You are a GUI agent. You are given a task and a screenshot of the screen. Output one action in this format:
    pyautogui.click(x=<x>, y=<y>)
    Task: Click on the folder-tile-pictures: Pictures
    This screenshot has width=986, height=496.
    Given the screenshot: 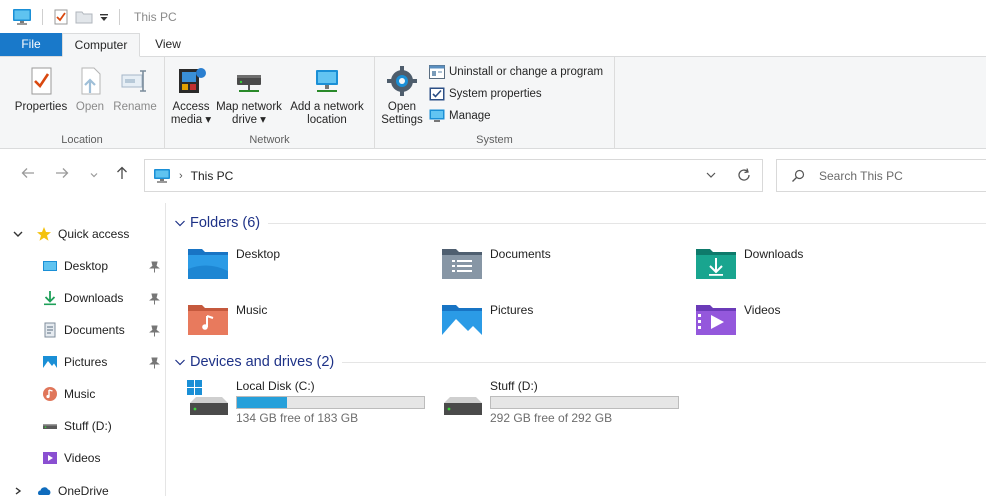 What is the action you would take?
    pyautogui.click(x=486, y=319)
    